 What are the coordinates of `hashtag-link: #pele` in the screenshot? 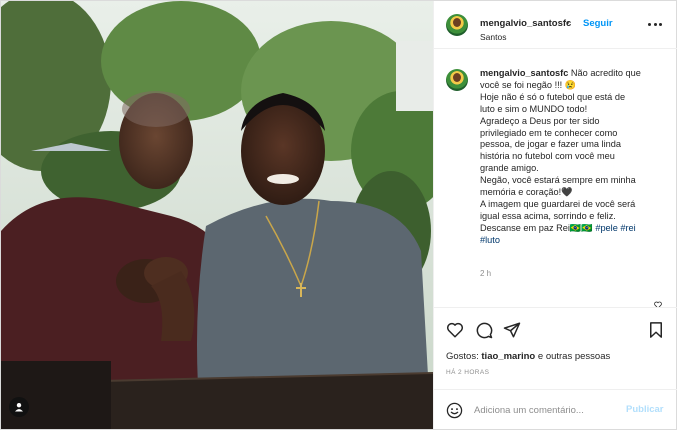 It's located at (606, 228).